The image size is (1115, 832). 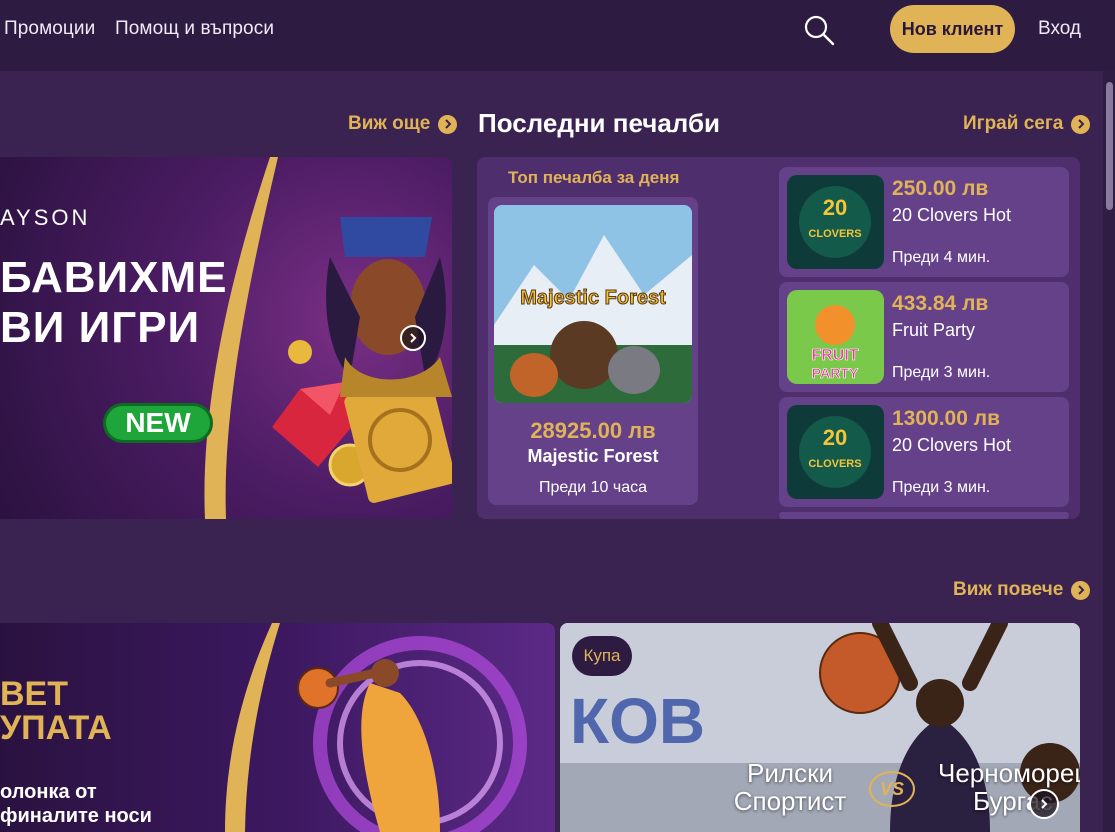 I want to click on scrollbar-thumb, so click(x=1109, y=146).